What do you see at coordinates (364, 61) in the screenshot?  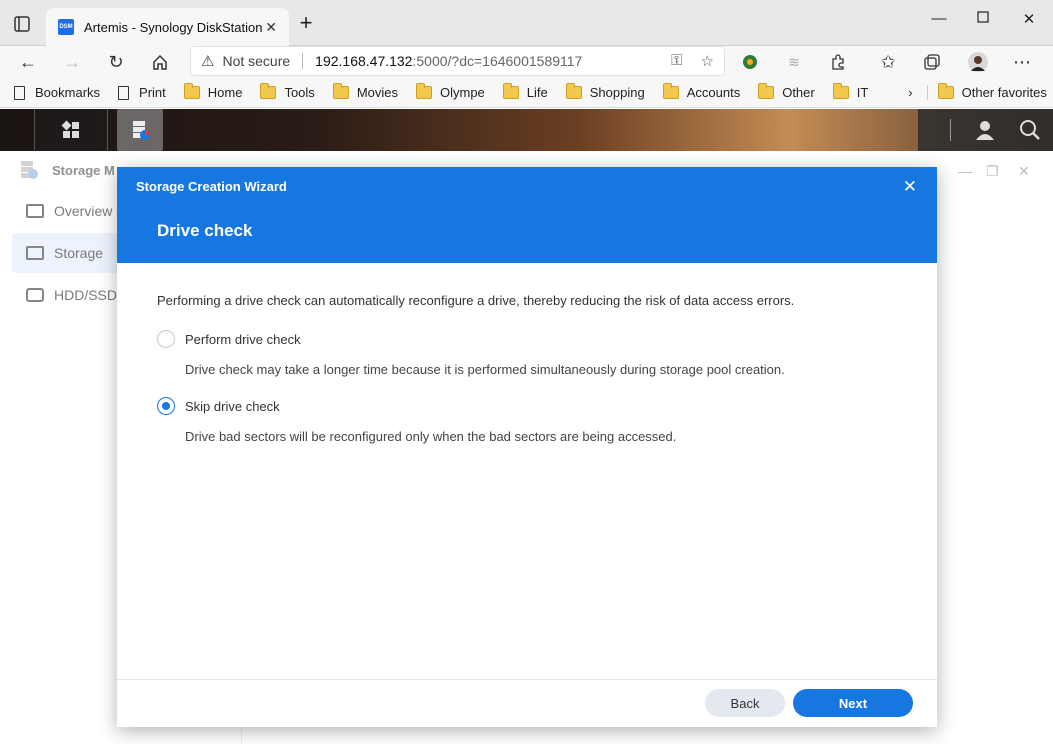 I see `url-host: 192.168.47.132` at bounding box center [364, 61].